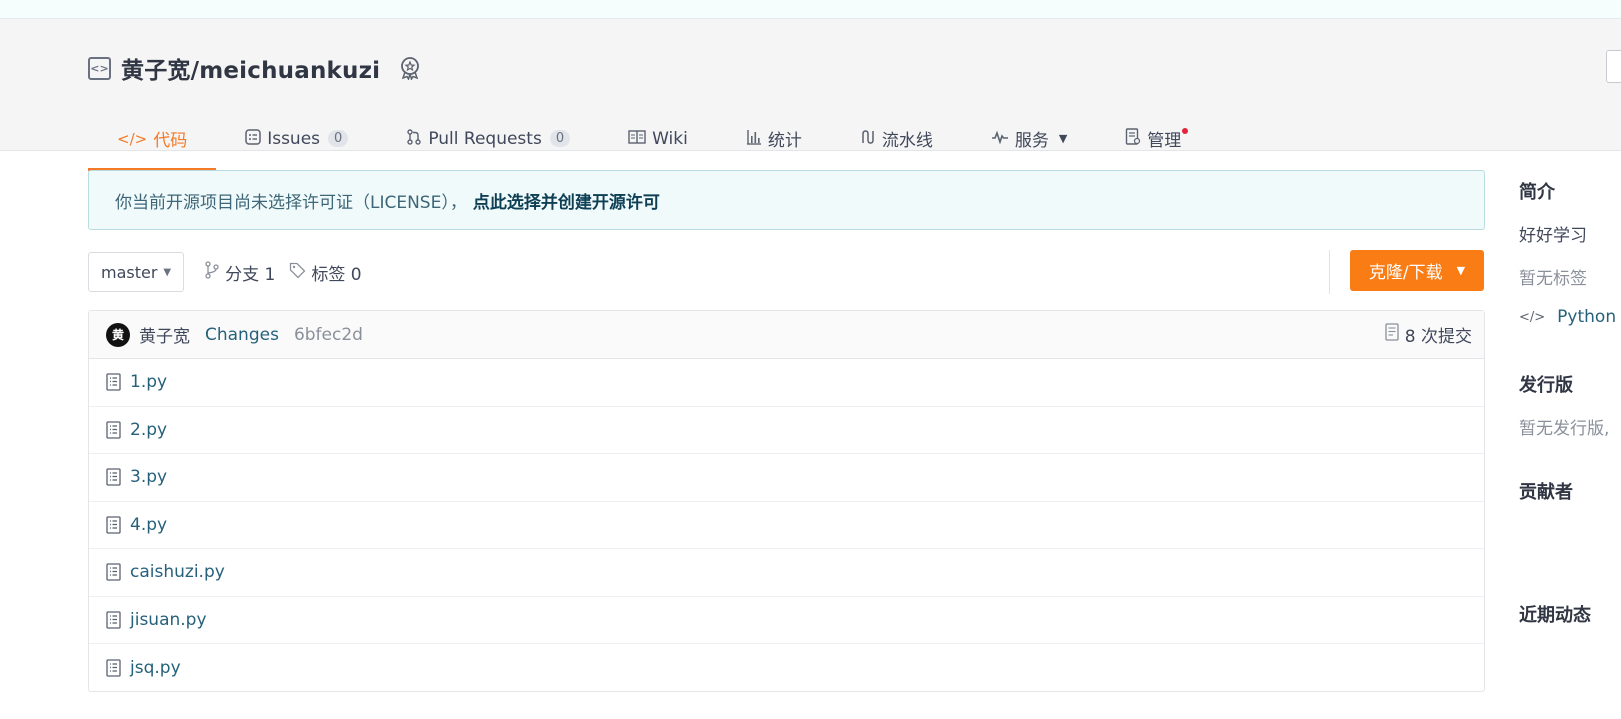 The height and width of the screenshot is (719, 1621). What do you see at coordinates (148, 382) in the screenshot?
I see `file-link: 1.py` at bounding box center [148, 382].